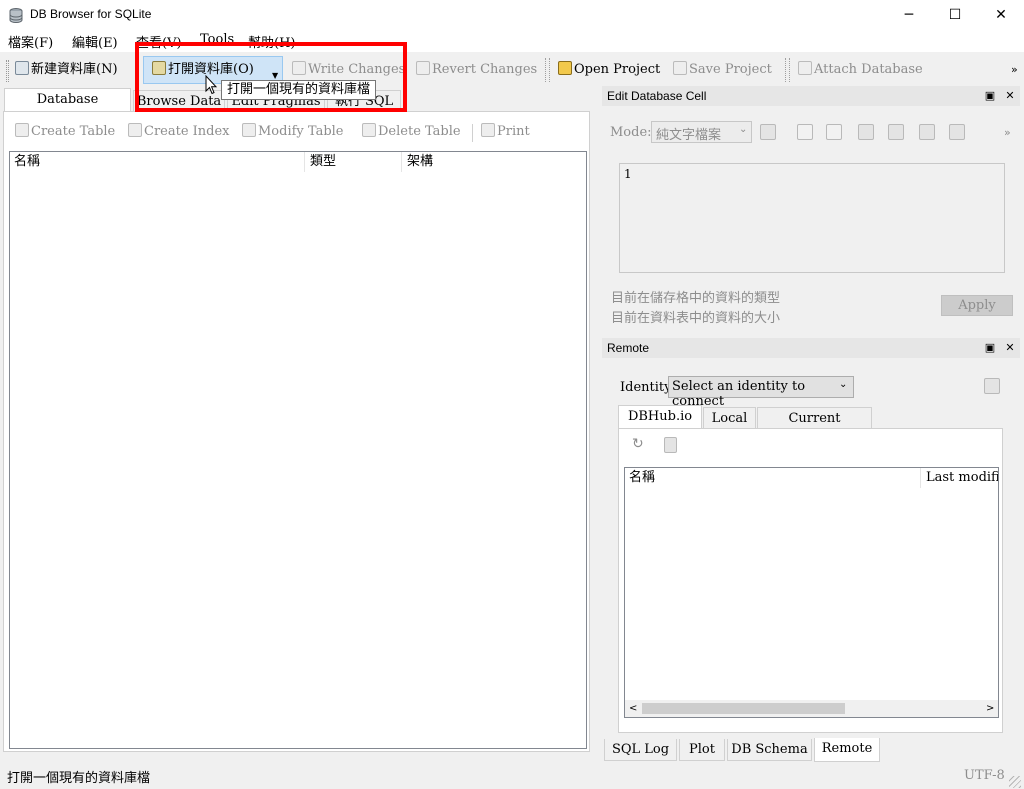 The height and width of the screenshot is (789, 1024). Describe the element at coordinates (646, 387) in the screenshot. I see `identity-label: Identity` at that location.